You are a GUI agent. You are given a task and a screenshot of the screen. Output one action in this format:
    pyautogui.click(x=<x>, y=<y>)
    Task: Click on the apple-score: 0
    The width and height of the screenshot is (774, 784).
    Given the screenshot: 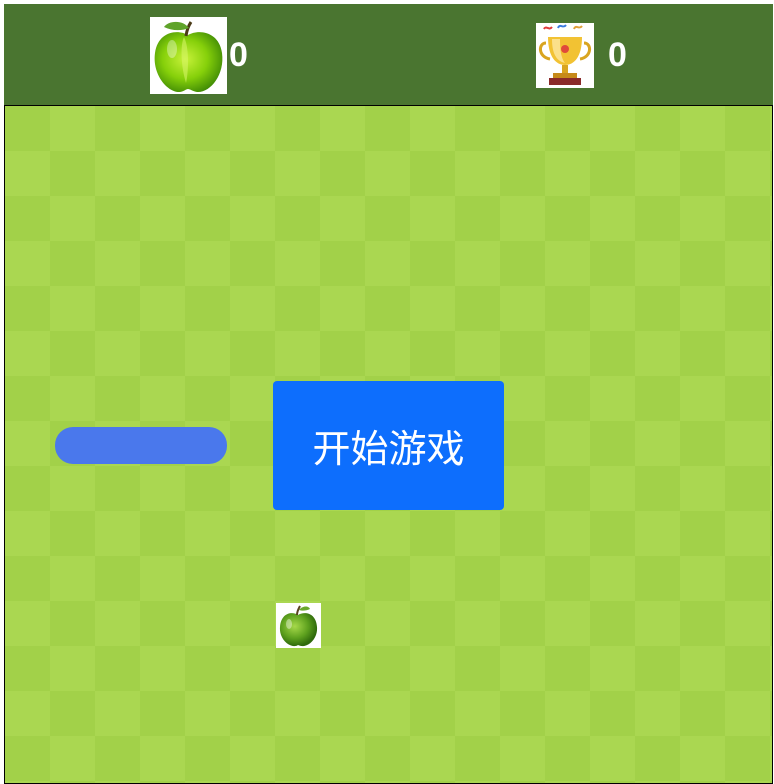 What is the action you would take?
    pyautogui.click(x=199, y=55)
    